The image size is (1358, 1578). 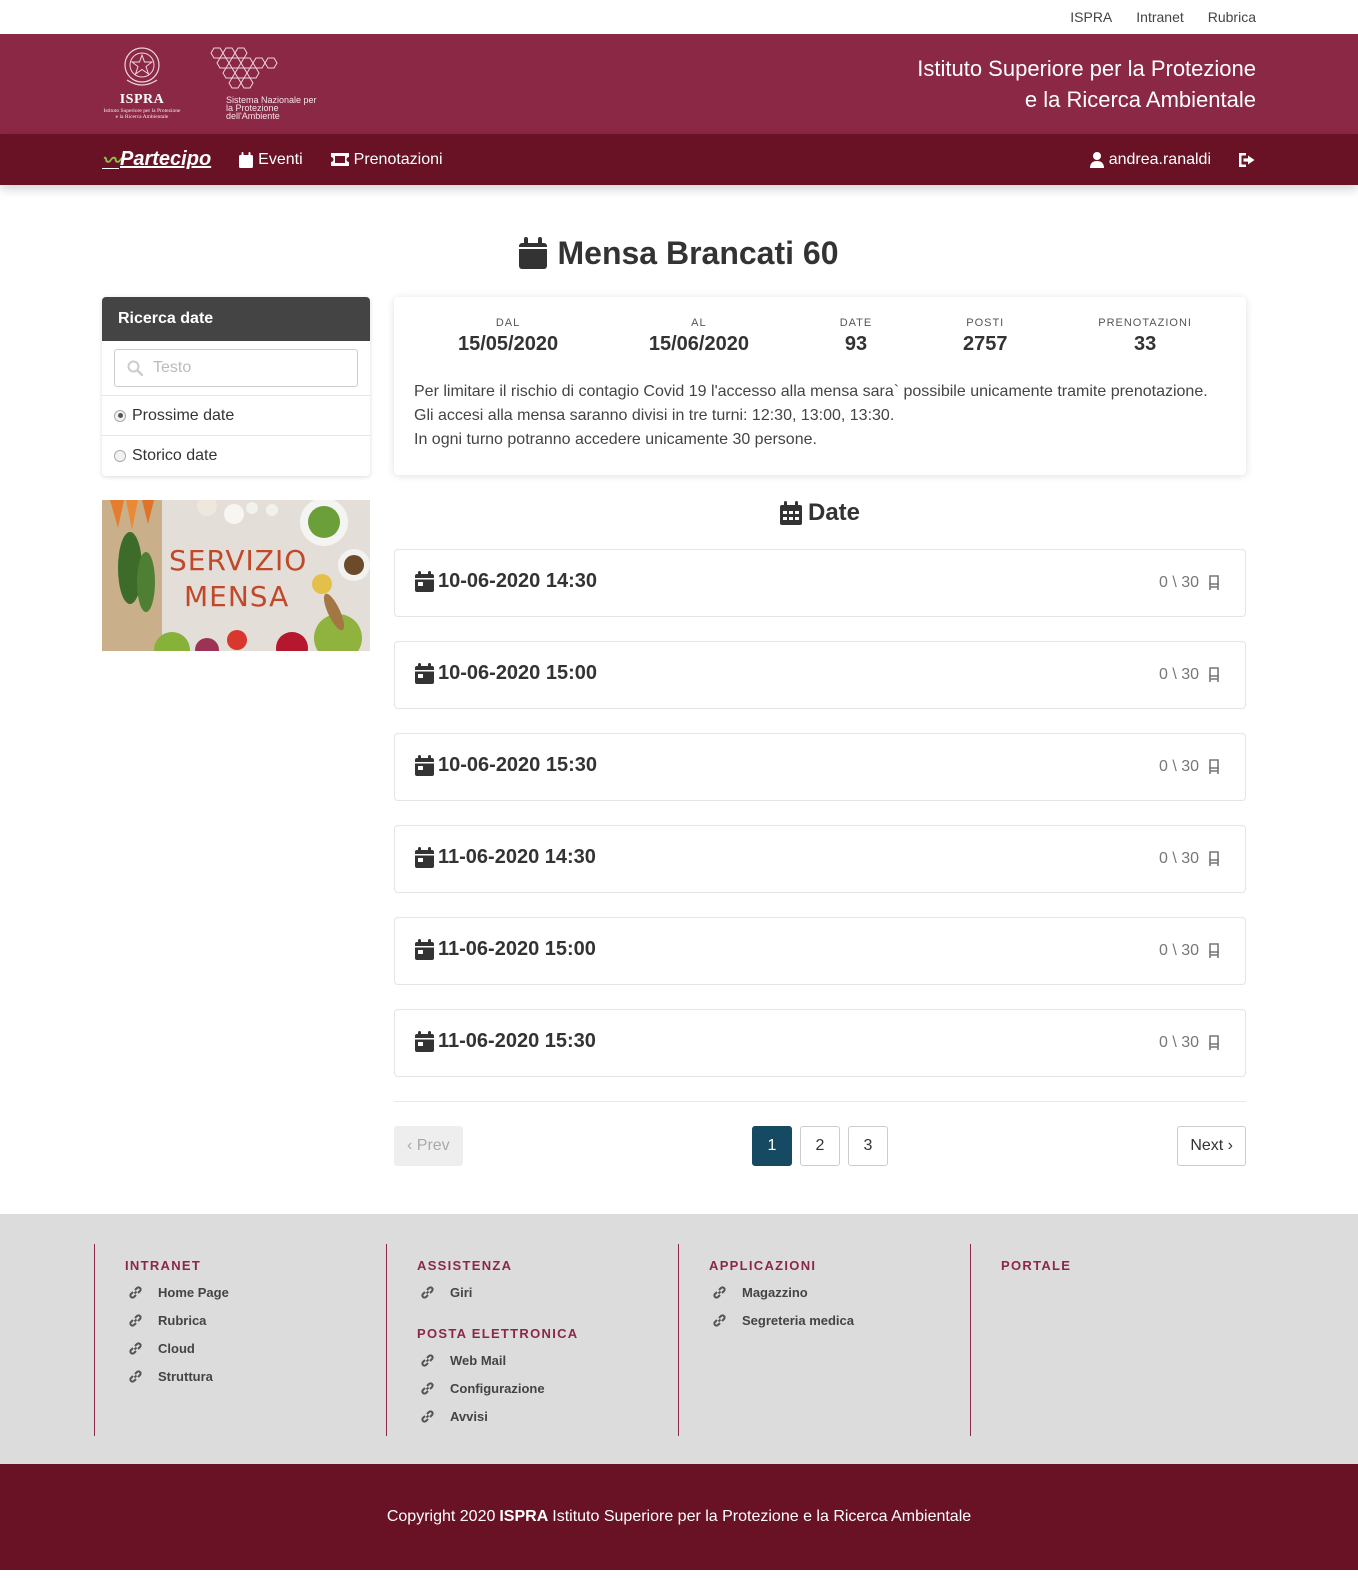 I want to click on stat-dal-label: DAL, so click(x=508, y=323).